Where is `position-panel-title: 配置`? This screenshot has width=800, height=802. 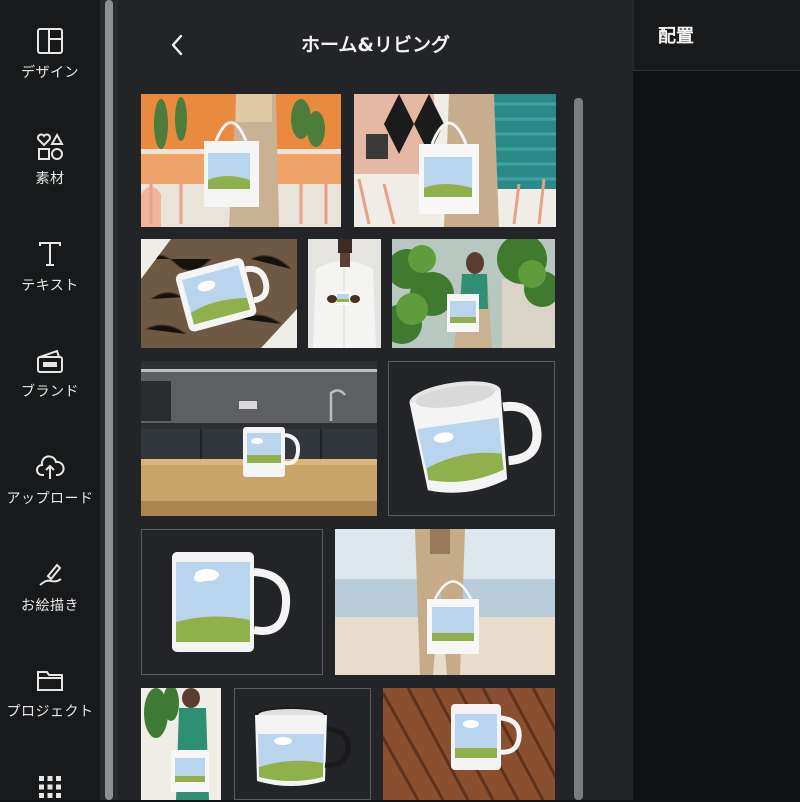
position-panel-title: 配置 is located at coordinates (676, 36).